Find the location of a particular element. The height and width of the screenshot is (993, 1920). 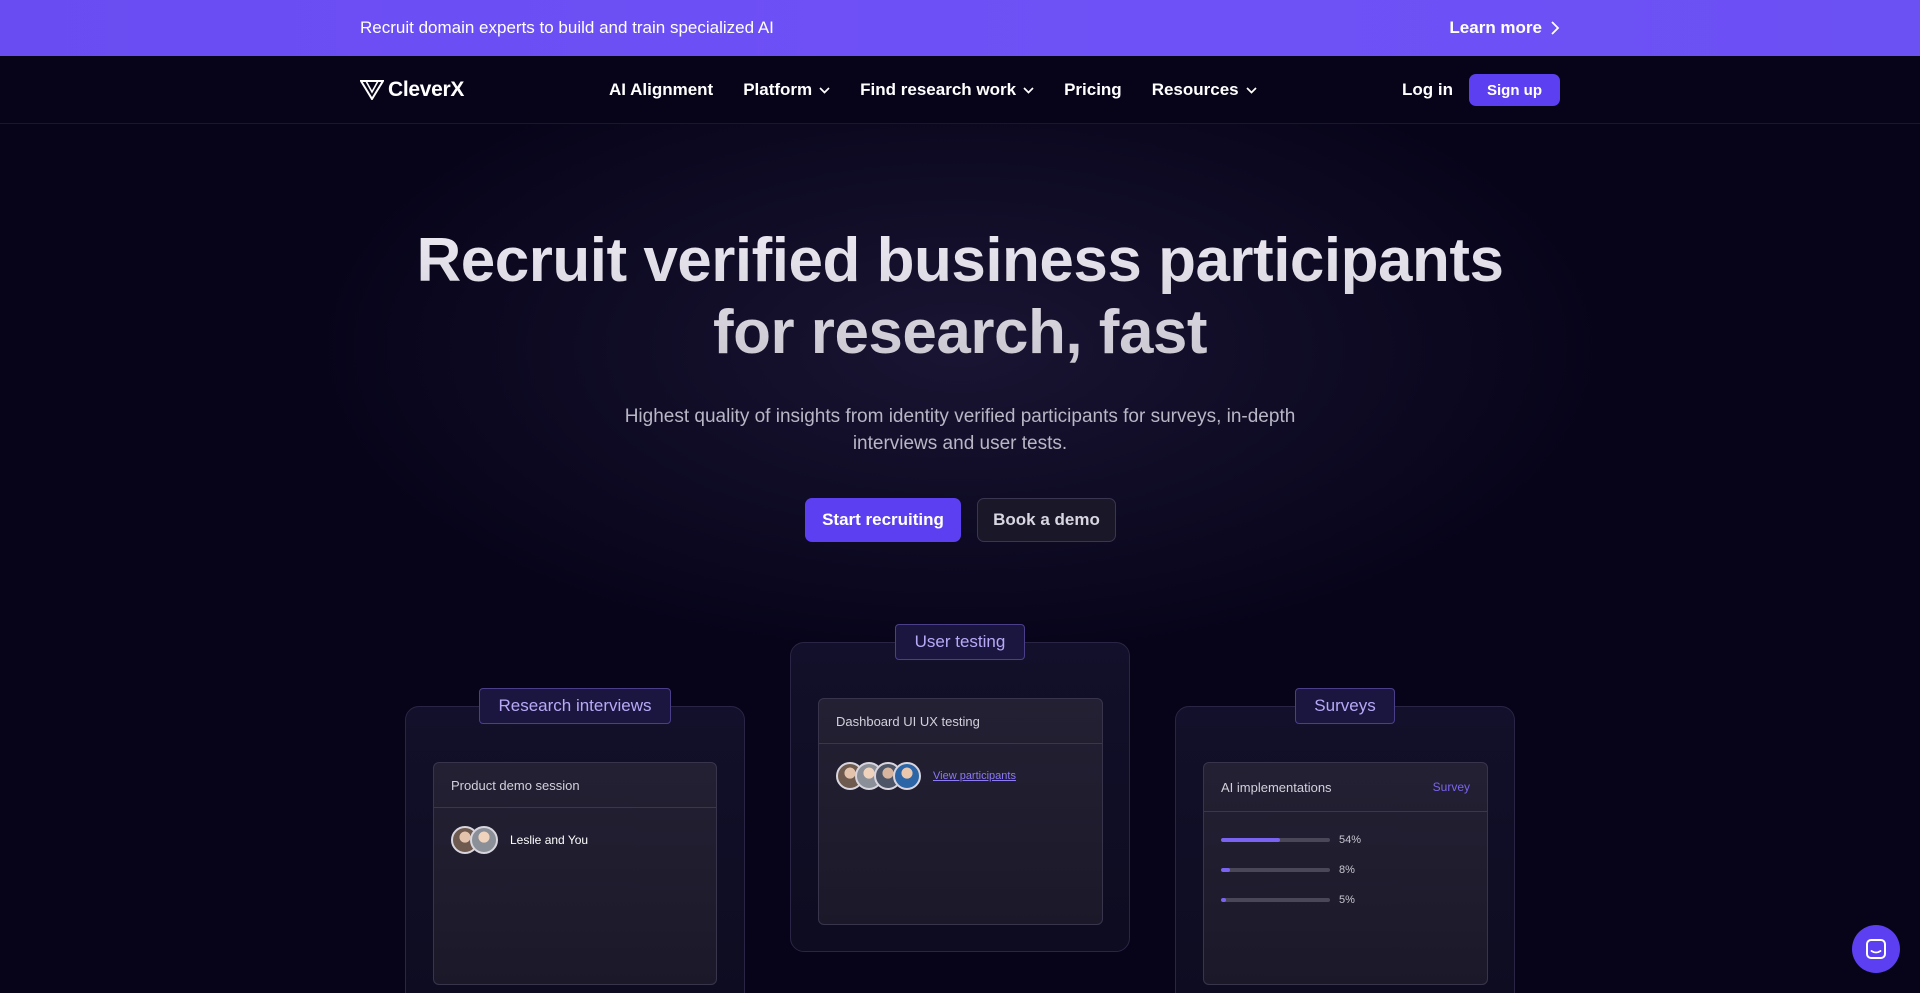

nav-item-platform: Platform is located at coordinates (786, 90).